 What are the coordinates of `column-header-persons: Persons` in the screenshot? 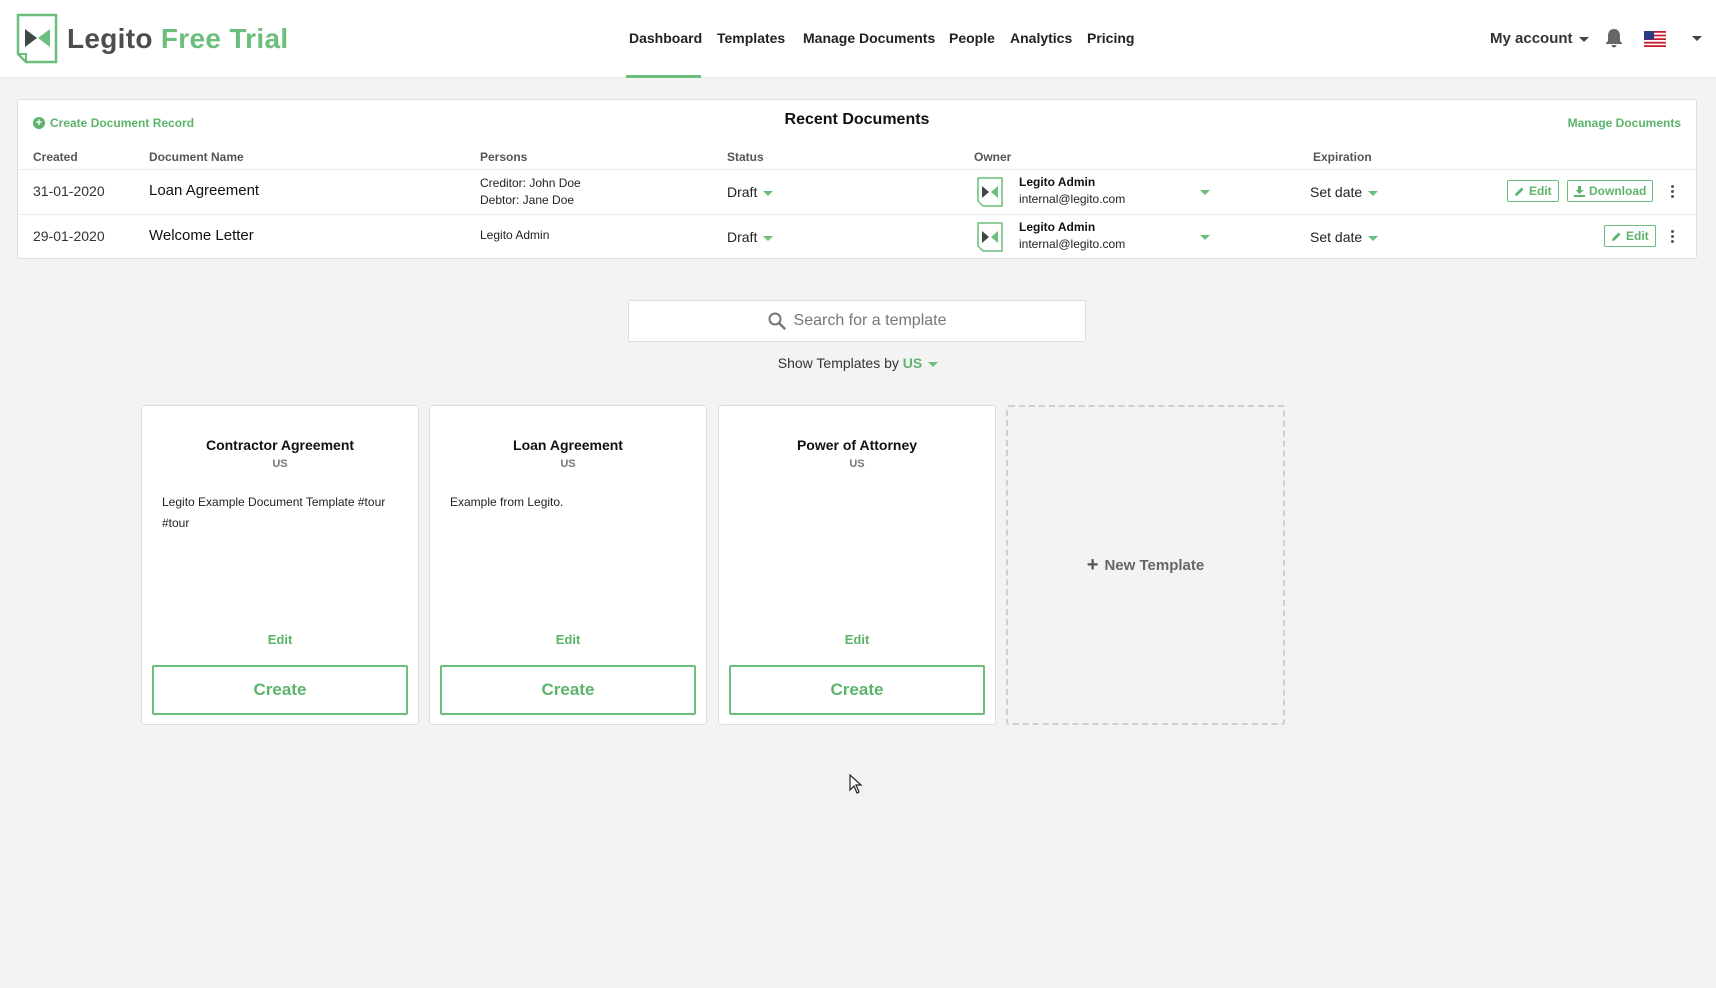 It's located at (503, 157).